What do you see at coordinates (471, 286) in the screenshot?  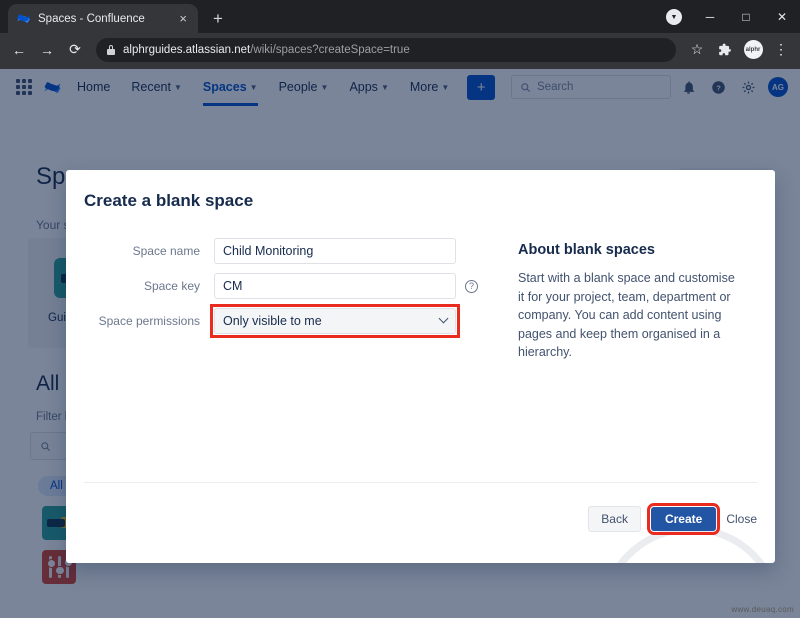 I see `space-key-help-circle-icon: ?` at bounding box center [471, 286].